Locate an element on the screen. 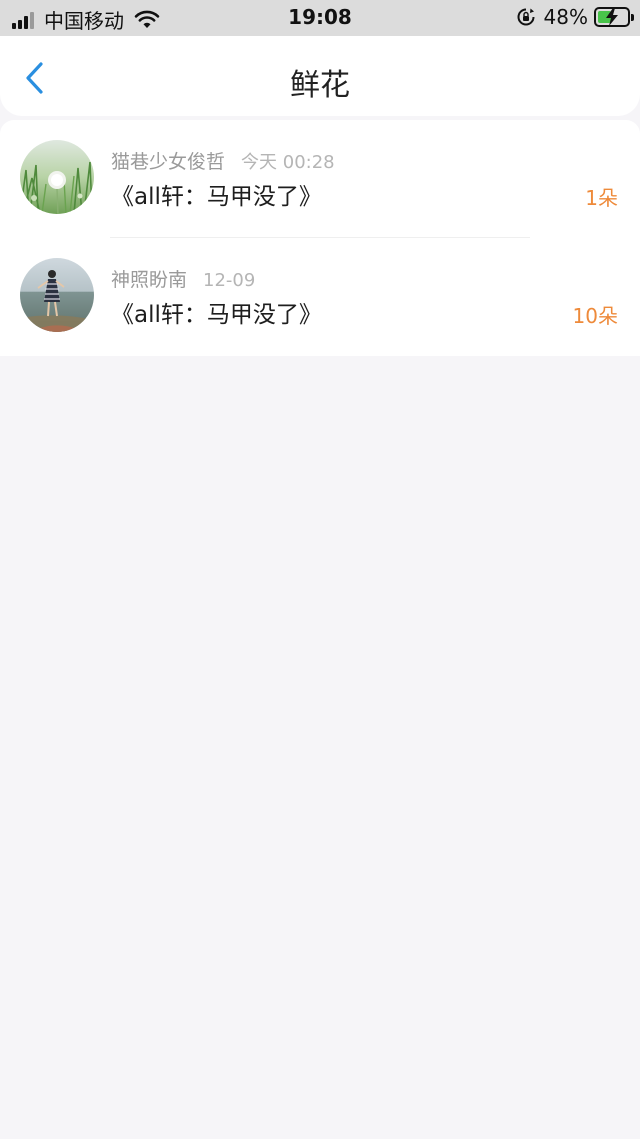 Image resolution: width=640 pixels, height=1139 pixels. page-title: 鲜花 is located at coordinates (320, 85).